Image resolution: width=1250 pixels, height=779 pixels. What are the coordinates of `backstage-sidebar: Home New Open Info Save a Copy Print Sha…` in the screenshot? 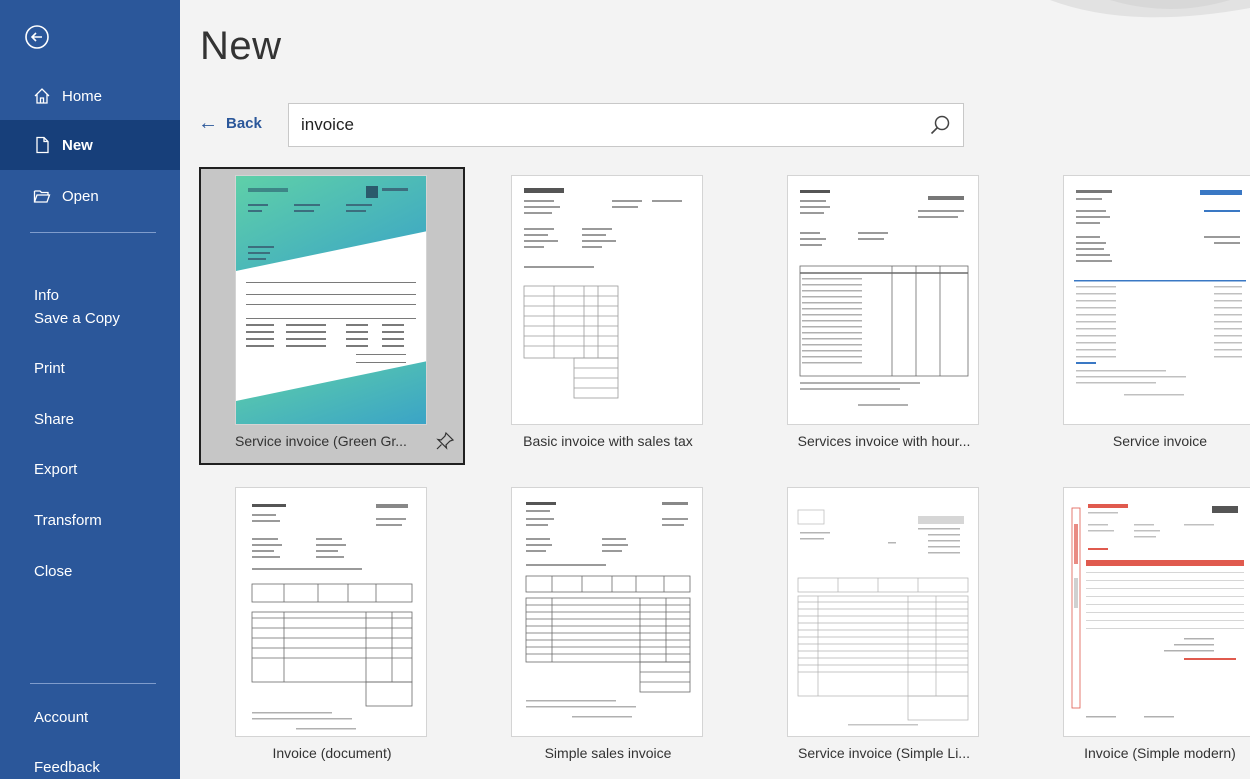 It's located at (90, 389).